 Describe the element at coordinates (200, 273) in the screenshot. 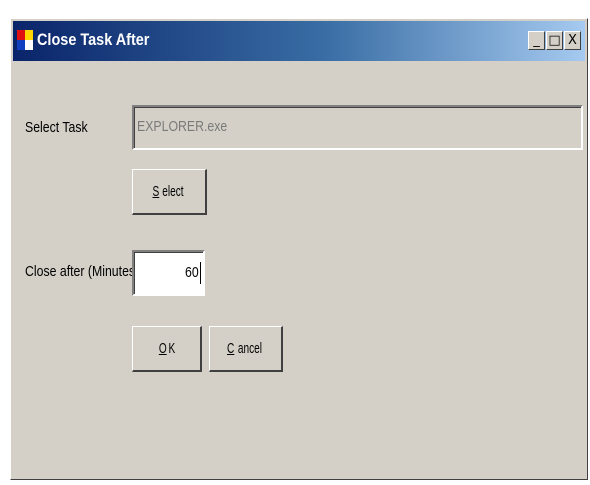

I see `text-caret` at that location.